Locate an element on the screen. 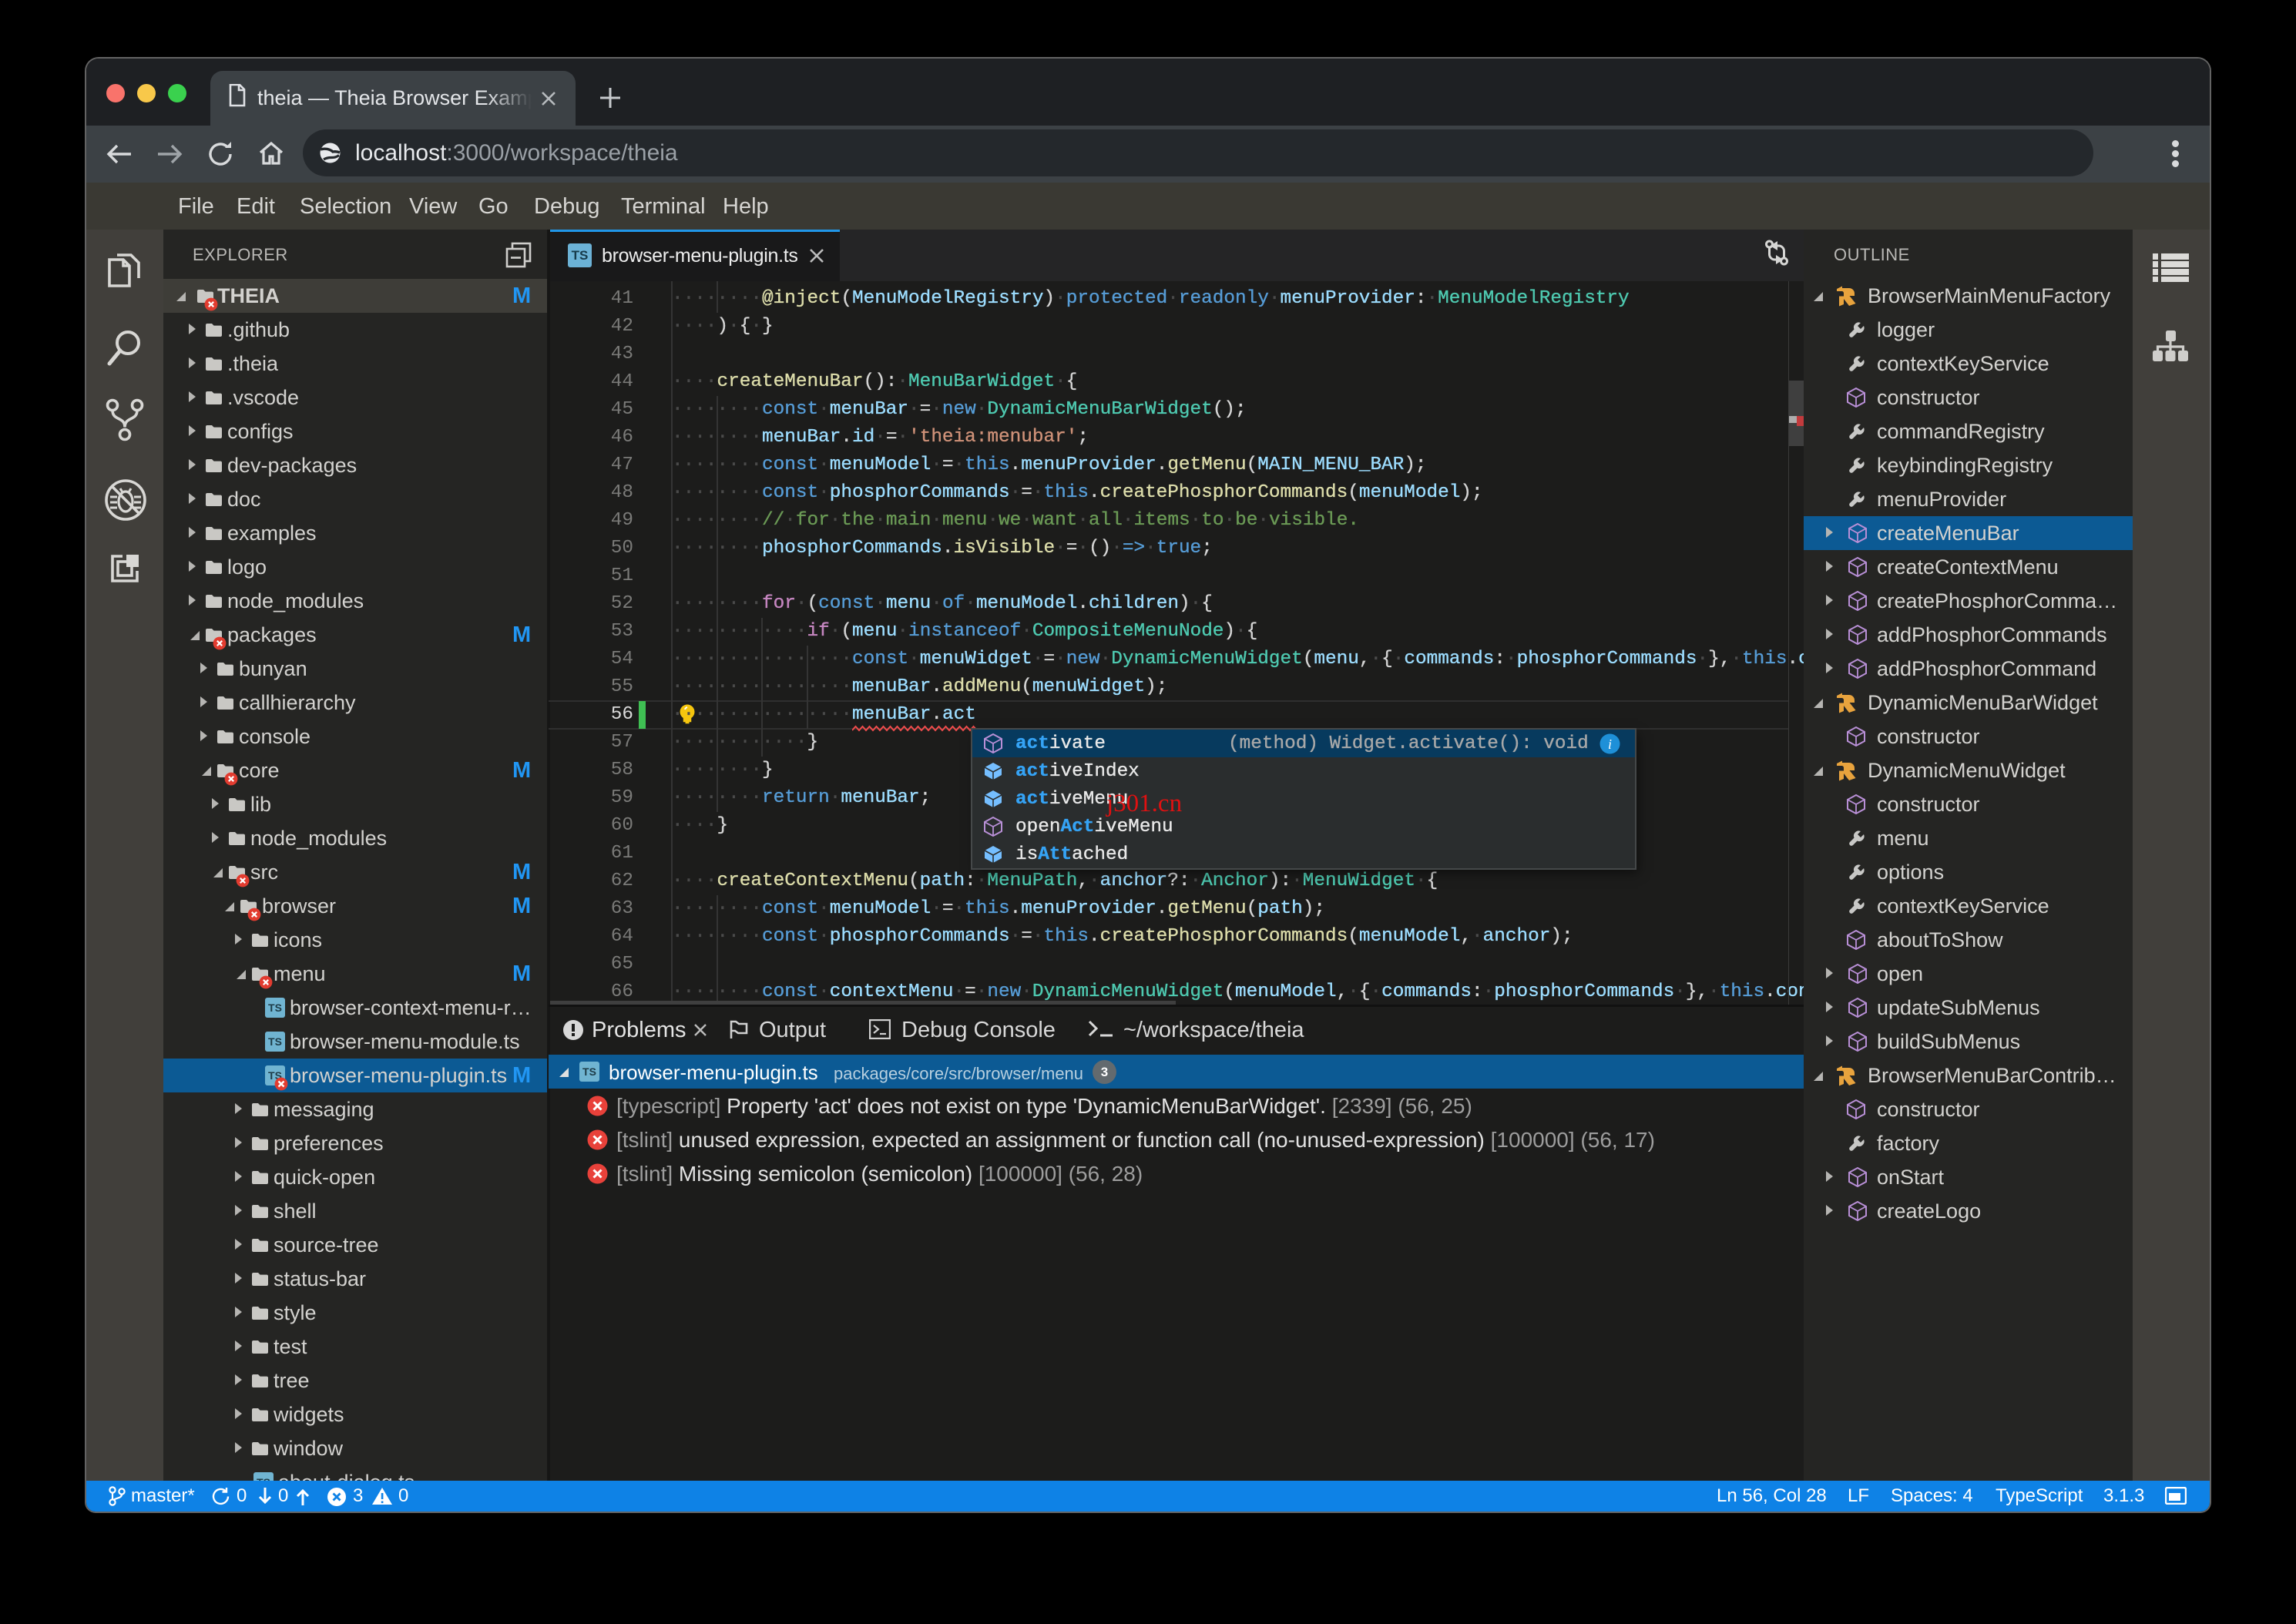 Image resolution: width=2296 pixels, height=1624 pixels. svg-text: i is located at coordinates (1610, 744).